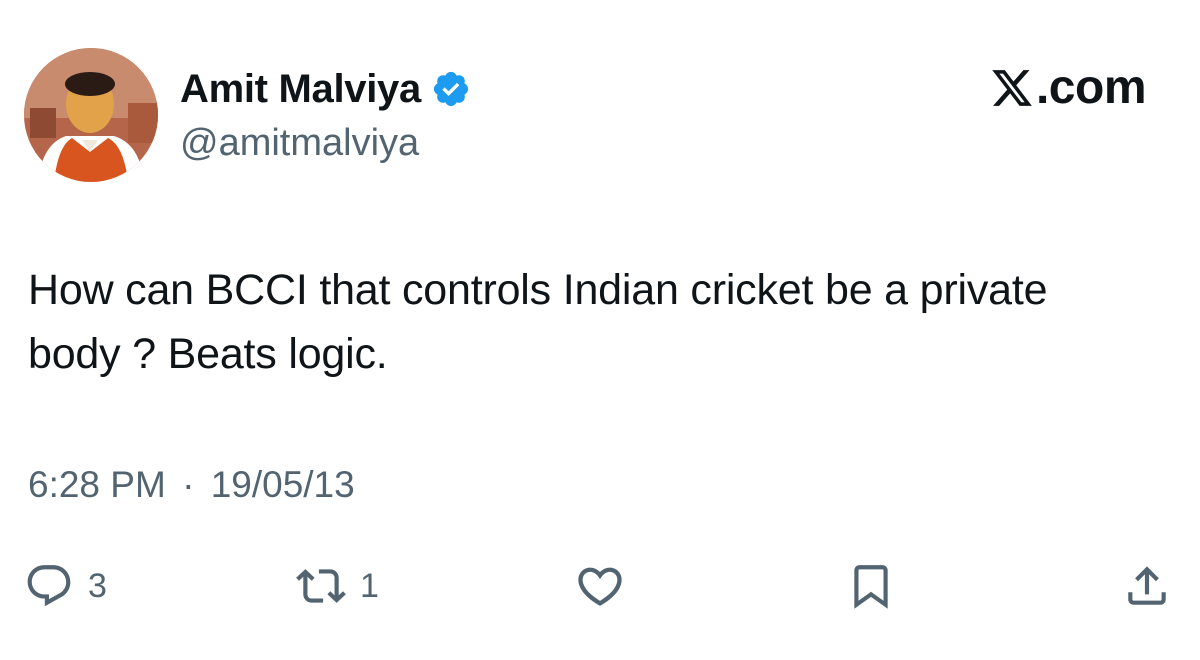 This screenshot has height=660, width=1200. Describe the element at coordinates (49, 586) in the screenshot. I see `reply-icon` at that location.